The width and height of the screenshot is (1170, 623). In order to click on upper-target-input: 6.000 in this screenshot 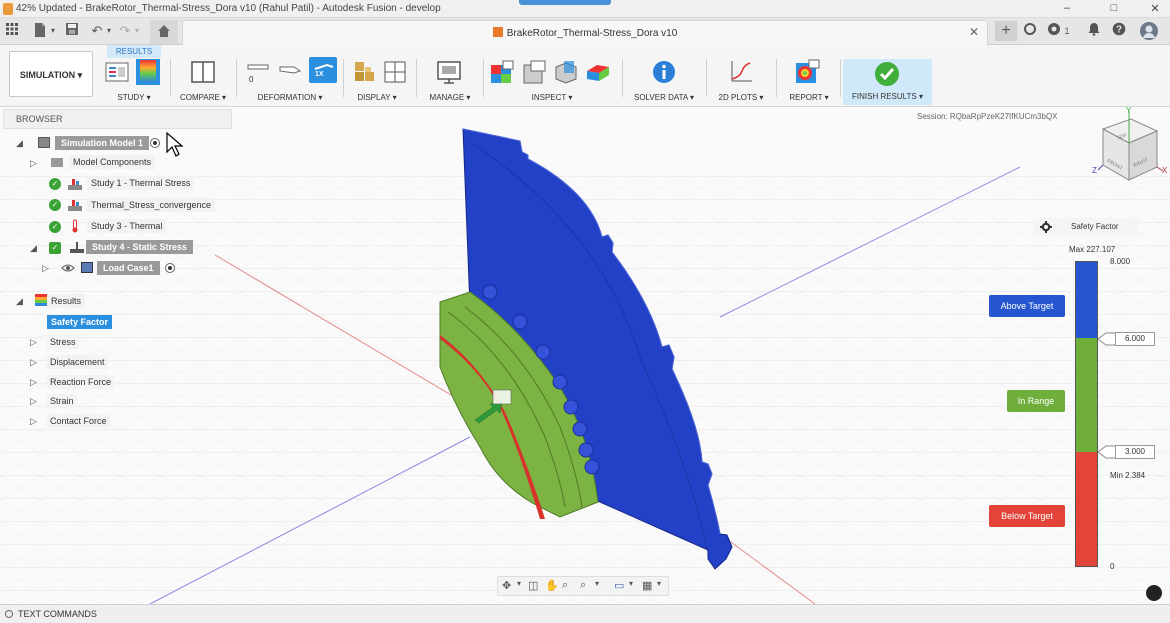, I will do `click(1135, 339)`.